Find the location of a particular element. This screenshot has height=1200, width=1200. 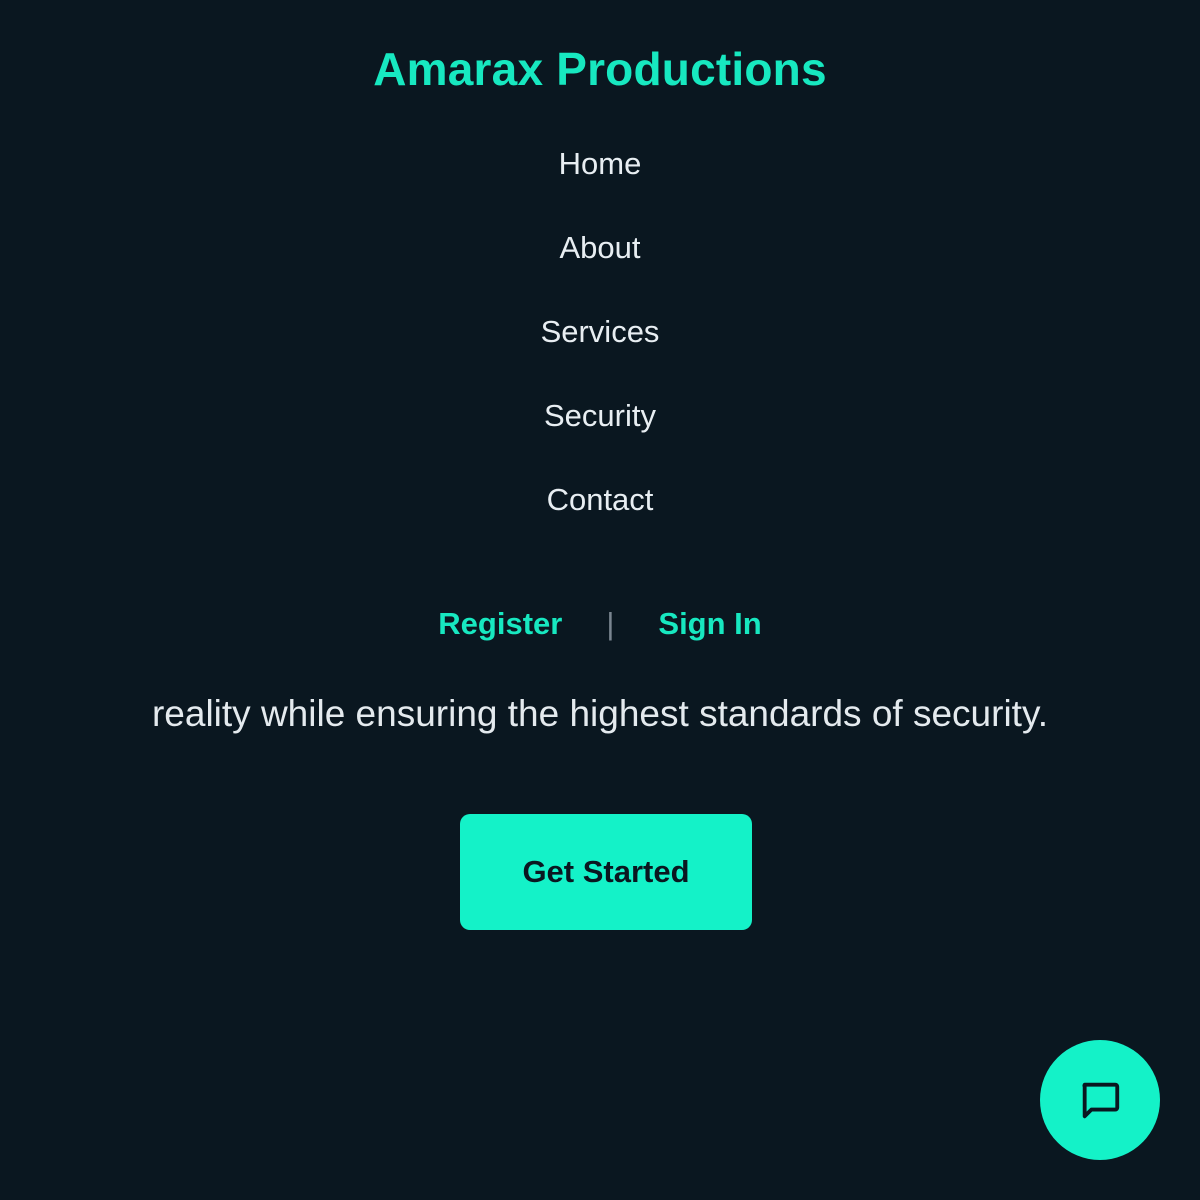

chat-button is located at coordinates (1100, 1100).